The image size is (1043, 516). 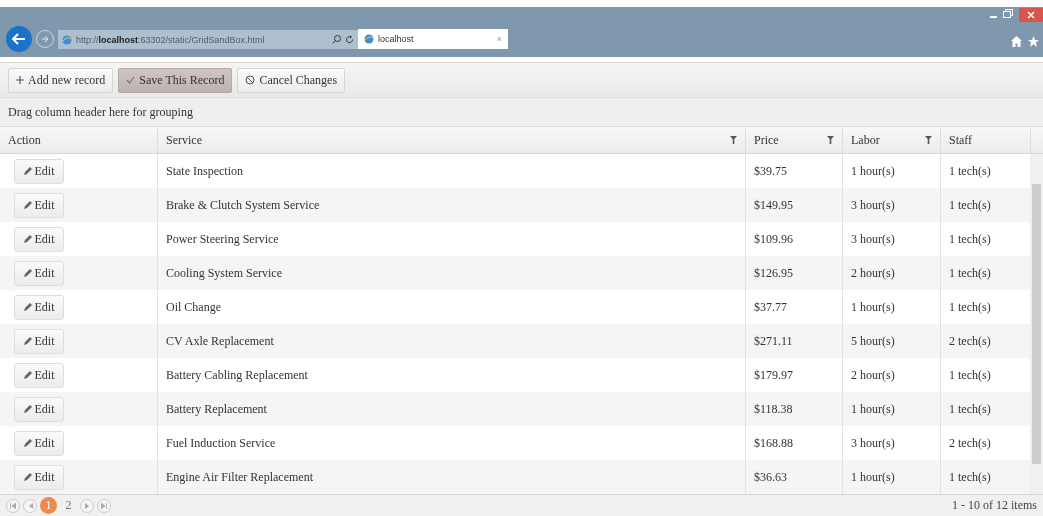 I want to click on url-text: http://localhost:63302/static/GridSandBox.html, so click(x=171, y=39).